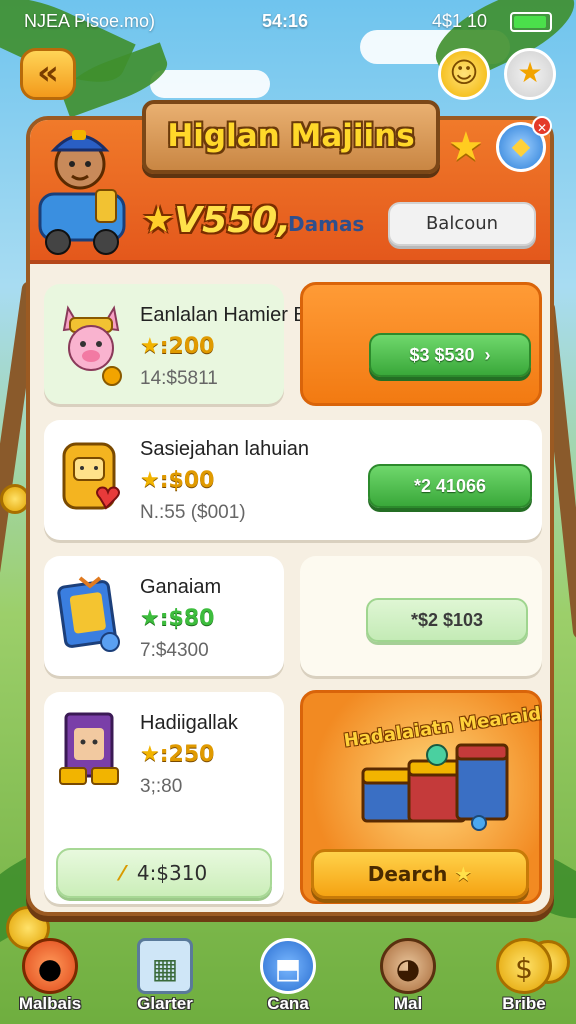 The width and height of the screenshot is (576, 1024). Describe the element at coordinates (174, 650) in the screenshot. I see `item-subtext: 7:$4300` at that location.